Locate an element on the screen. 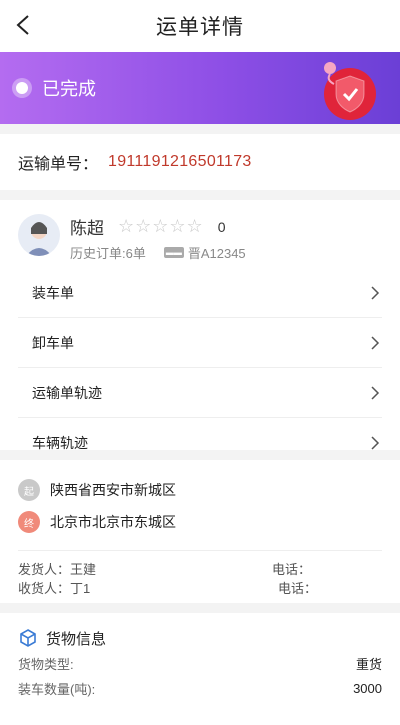 Image resolution: width=400 pixels, height=725 pixels. status-banner: 已完成 is located at coordinates (200, 88).